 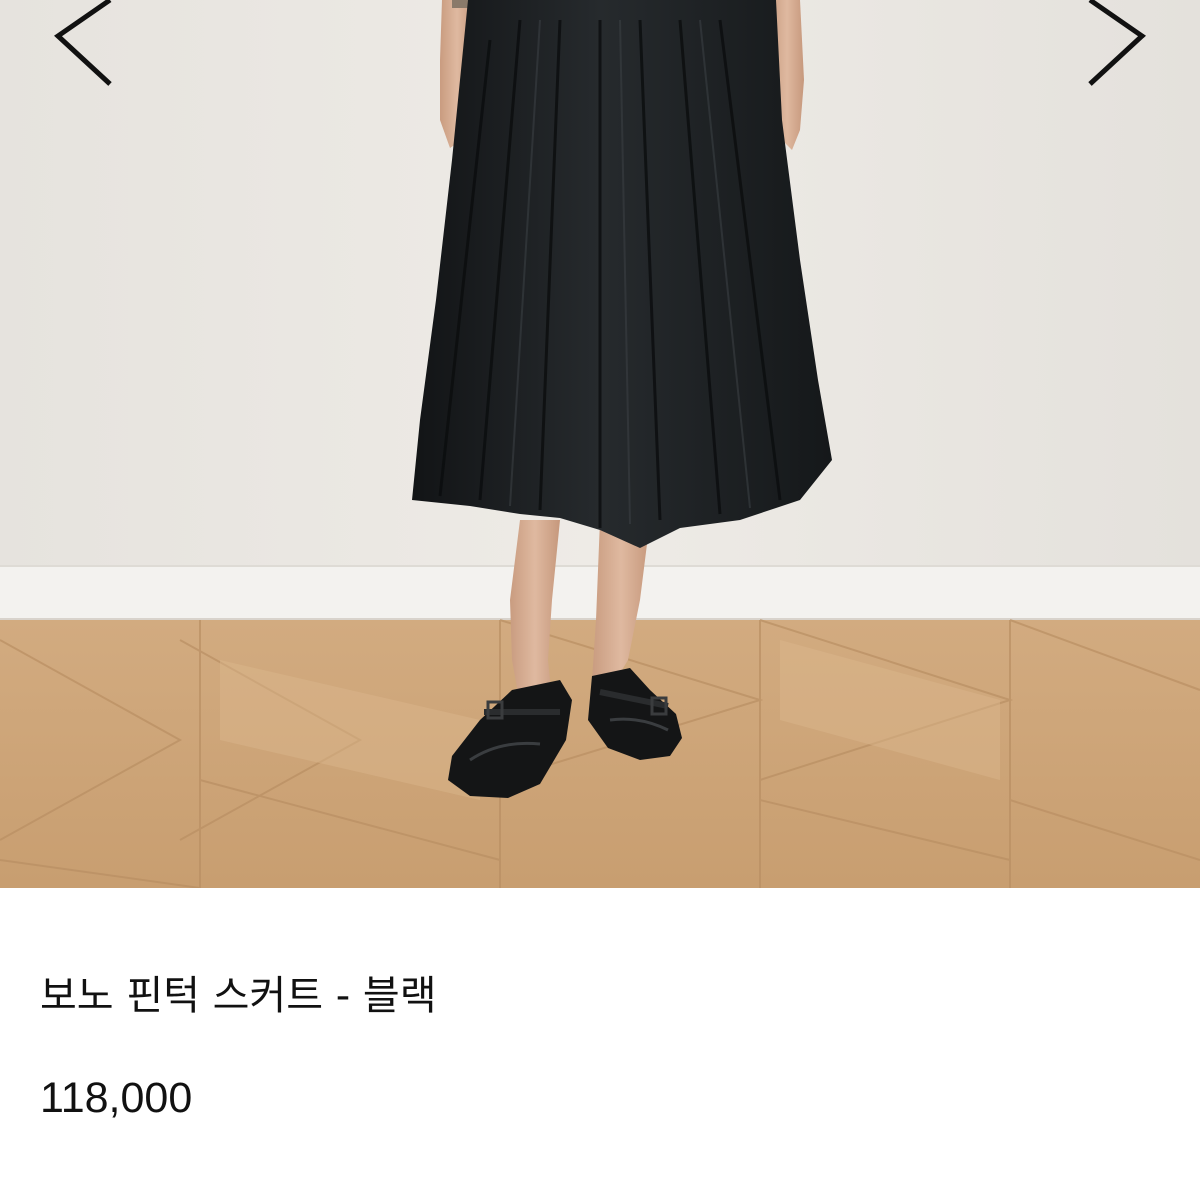 I want to click on chevron-left-icon, so click(x=83, y=43).